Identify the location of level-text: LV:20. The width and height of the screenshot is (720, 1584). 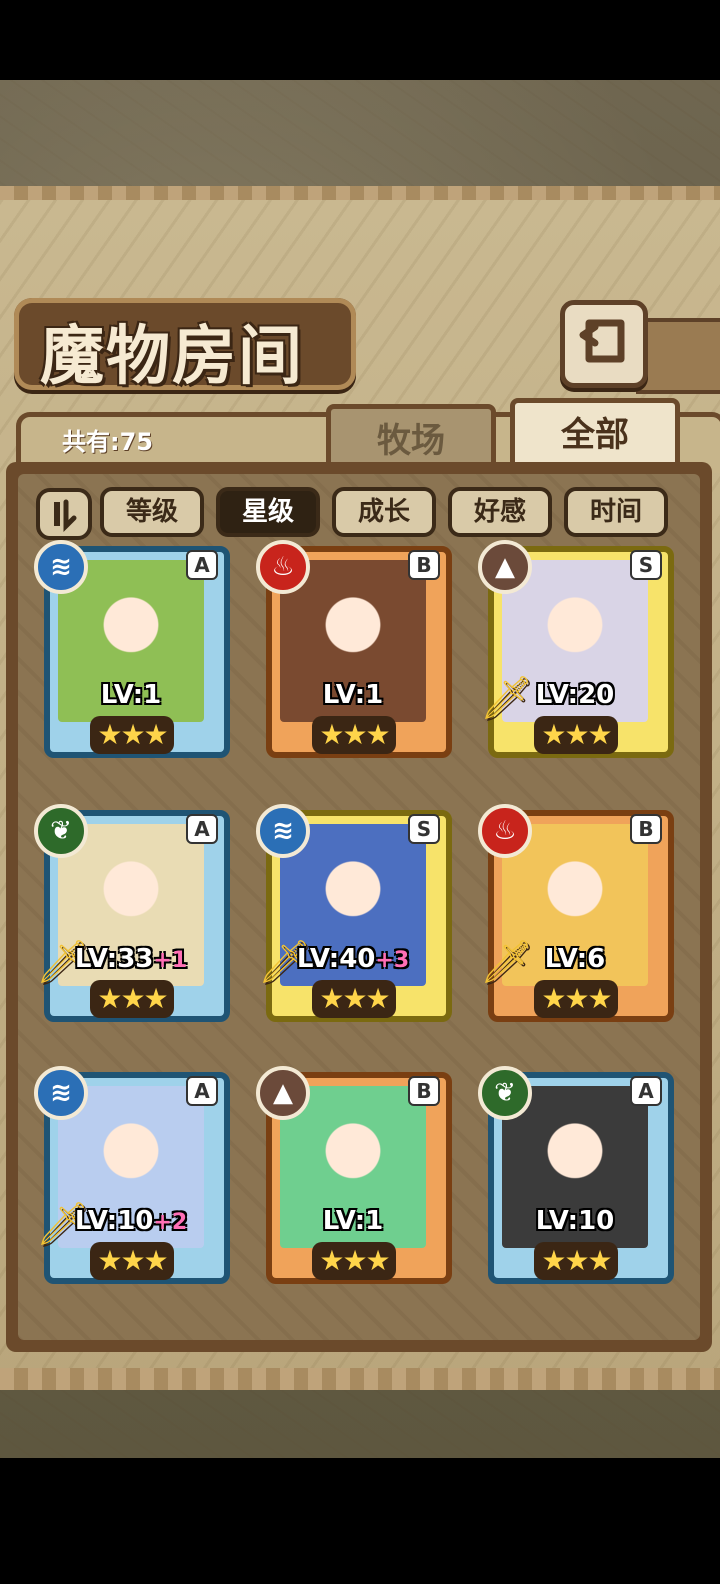
(575, 695).